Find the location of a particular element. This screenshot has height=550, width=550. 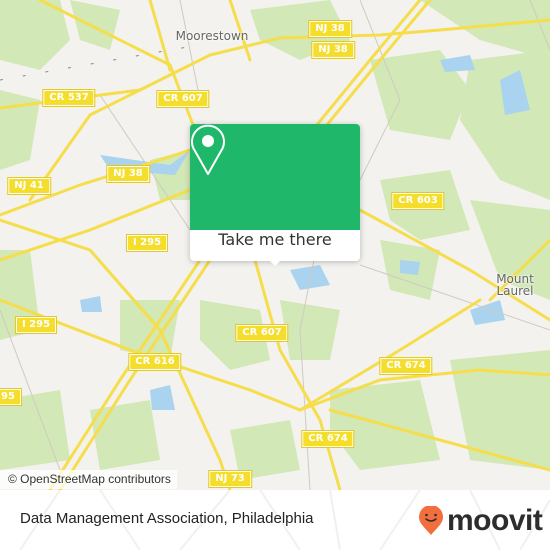

road-shield-nj41: NJ 41 is located at coordinates (29, 186).